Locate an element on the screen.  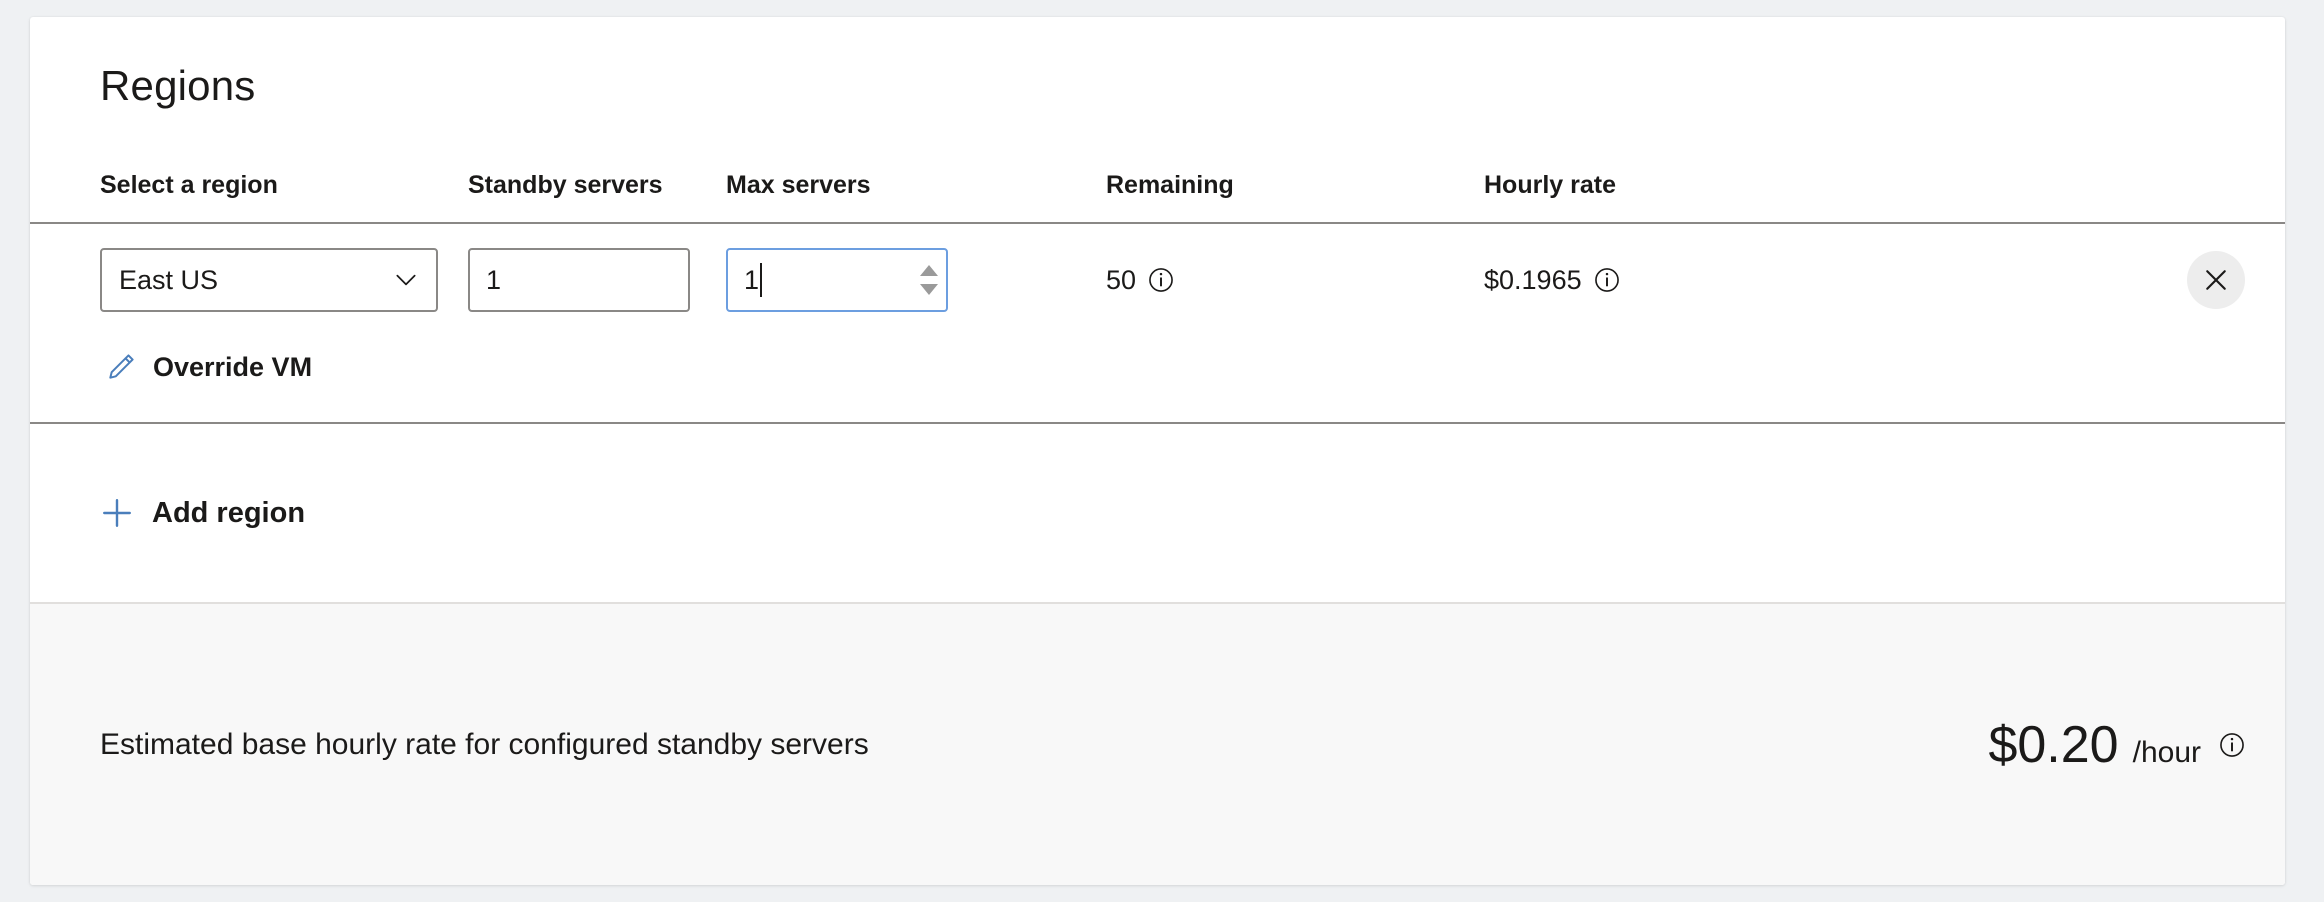
page-title: Regions is located at coordinates (178, 85).